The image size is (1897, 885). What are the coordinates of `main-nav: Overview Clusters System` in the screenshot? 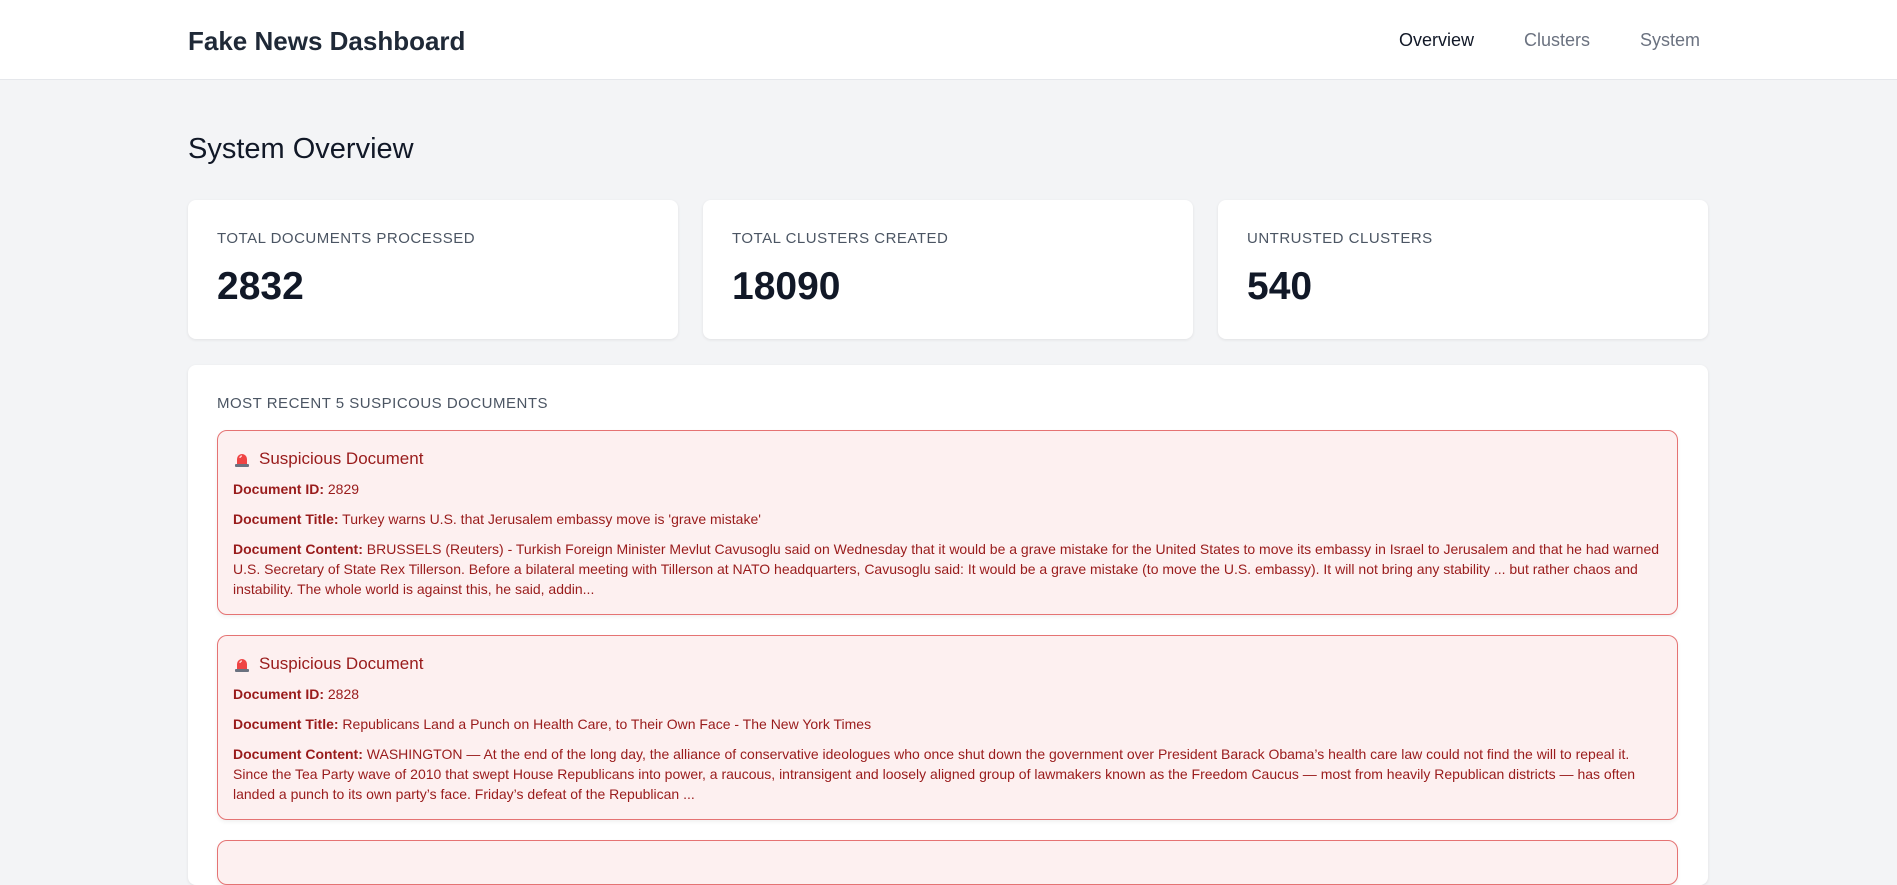 It's located at (1549, 40).